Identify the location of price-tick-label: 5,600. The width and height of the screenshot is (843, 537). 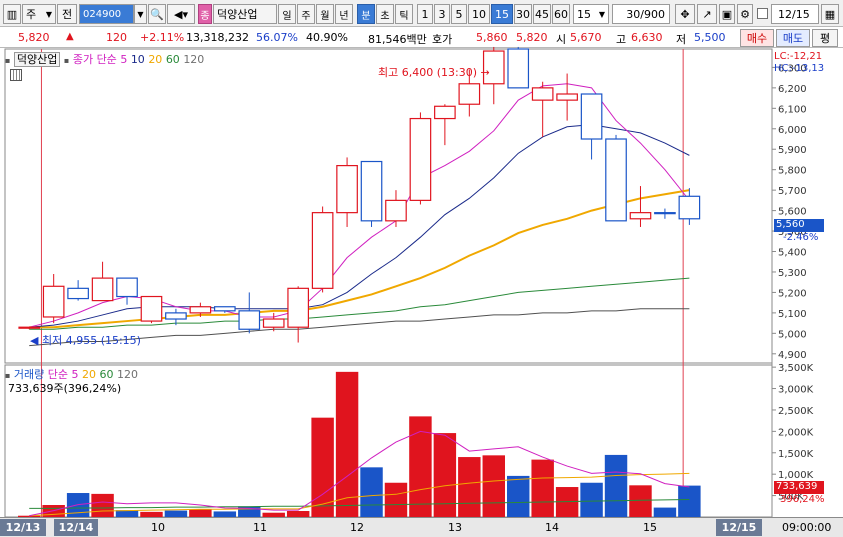
(792, 212).